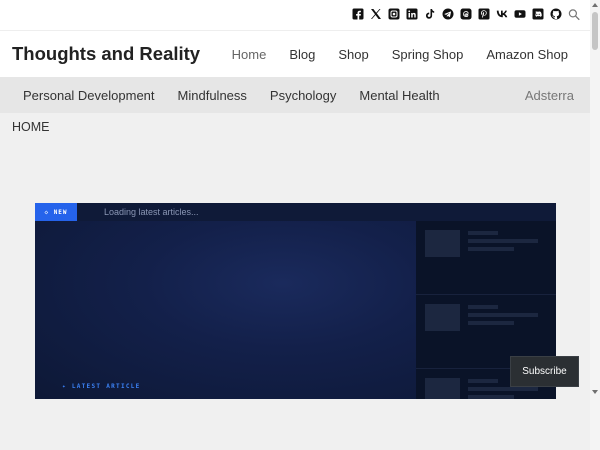 The width and height of the screenshot is (600, 450). I want to click on pinterest-icon, so click(484, 14).